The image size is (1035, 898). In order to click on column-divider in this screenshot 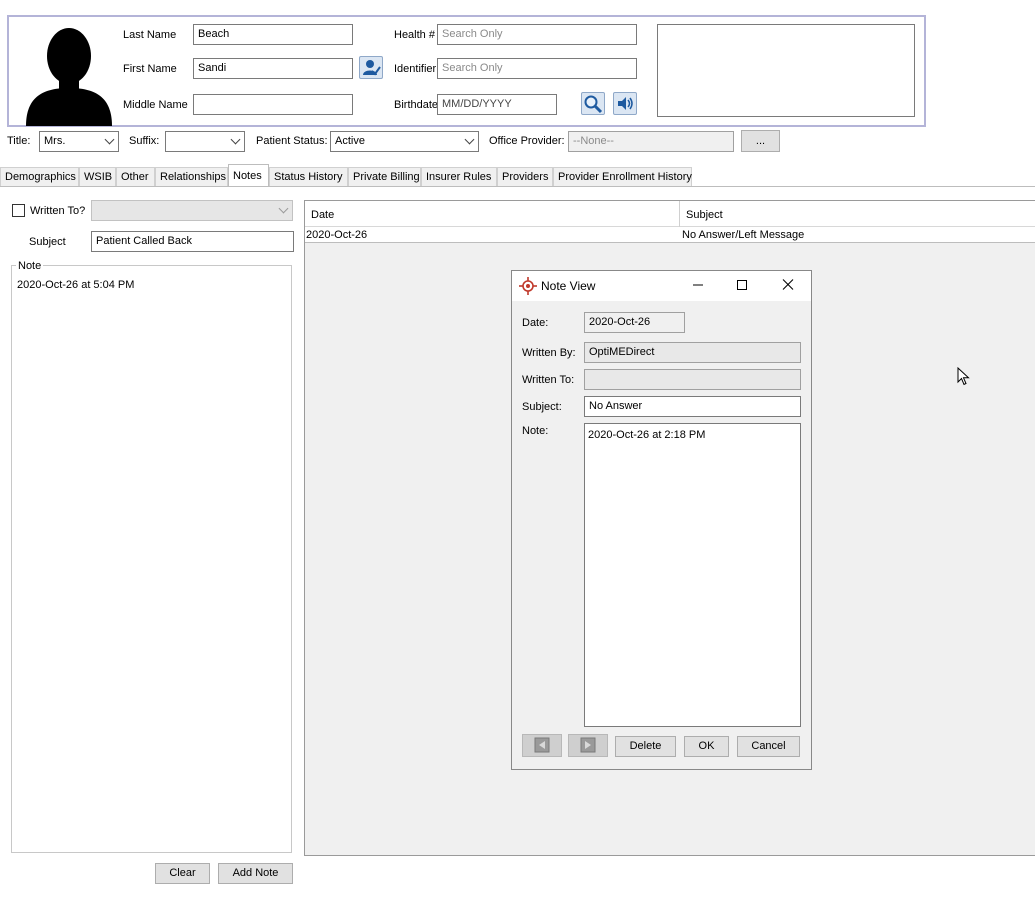, I will do `click(679, 214)`.